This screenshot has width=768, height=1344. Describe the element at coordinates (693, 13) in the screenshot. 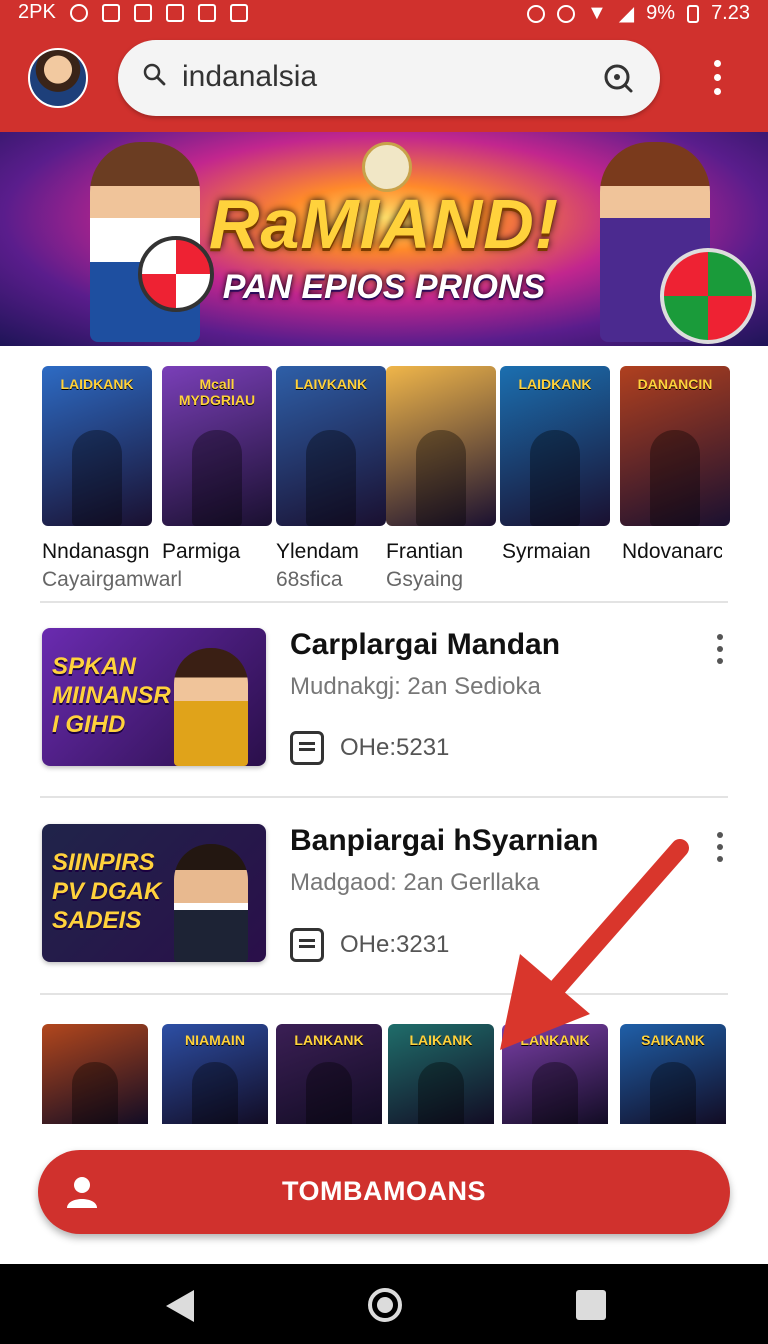

I see `battery-icon` at that location.